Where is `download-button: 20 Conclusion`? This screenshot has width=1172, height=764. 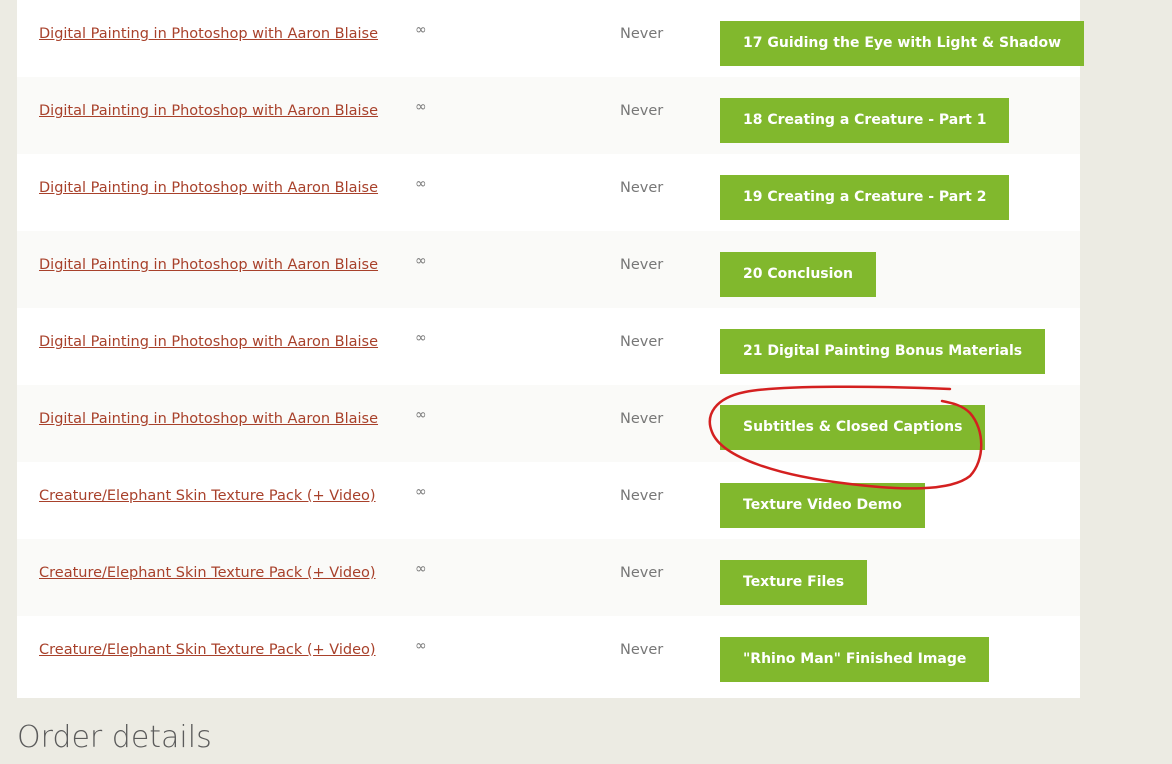 download-button: 20 Conclusion is located at coordinates (798, 274).